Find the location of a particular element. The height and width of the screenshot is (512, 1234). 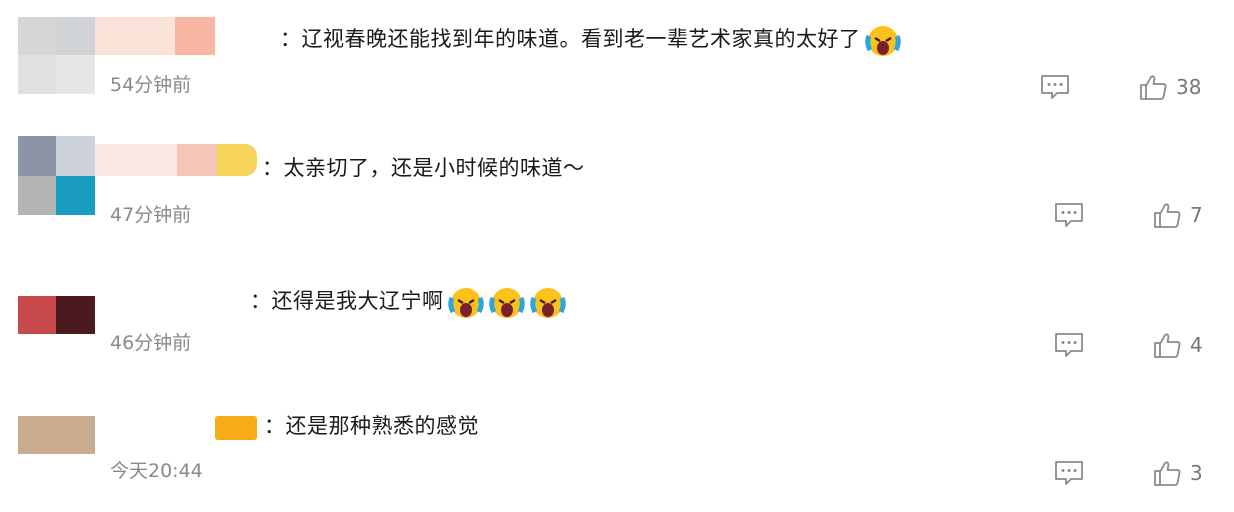

comment-time: 46分钟前 is located at coordinates (151, 343).